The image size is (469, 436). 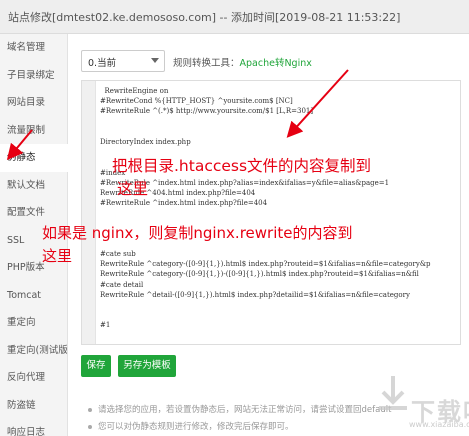 I want to click on download-logo-icon, so click(x=393, y=393).